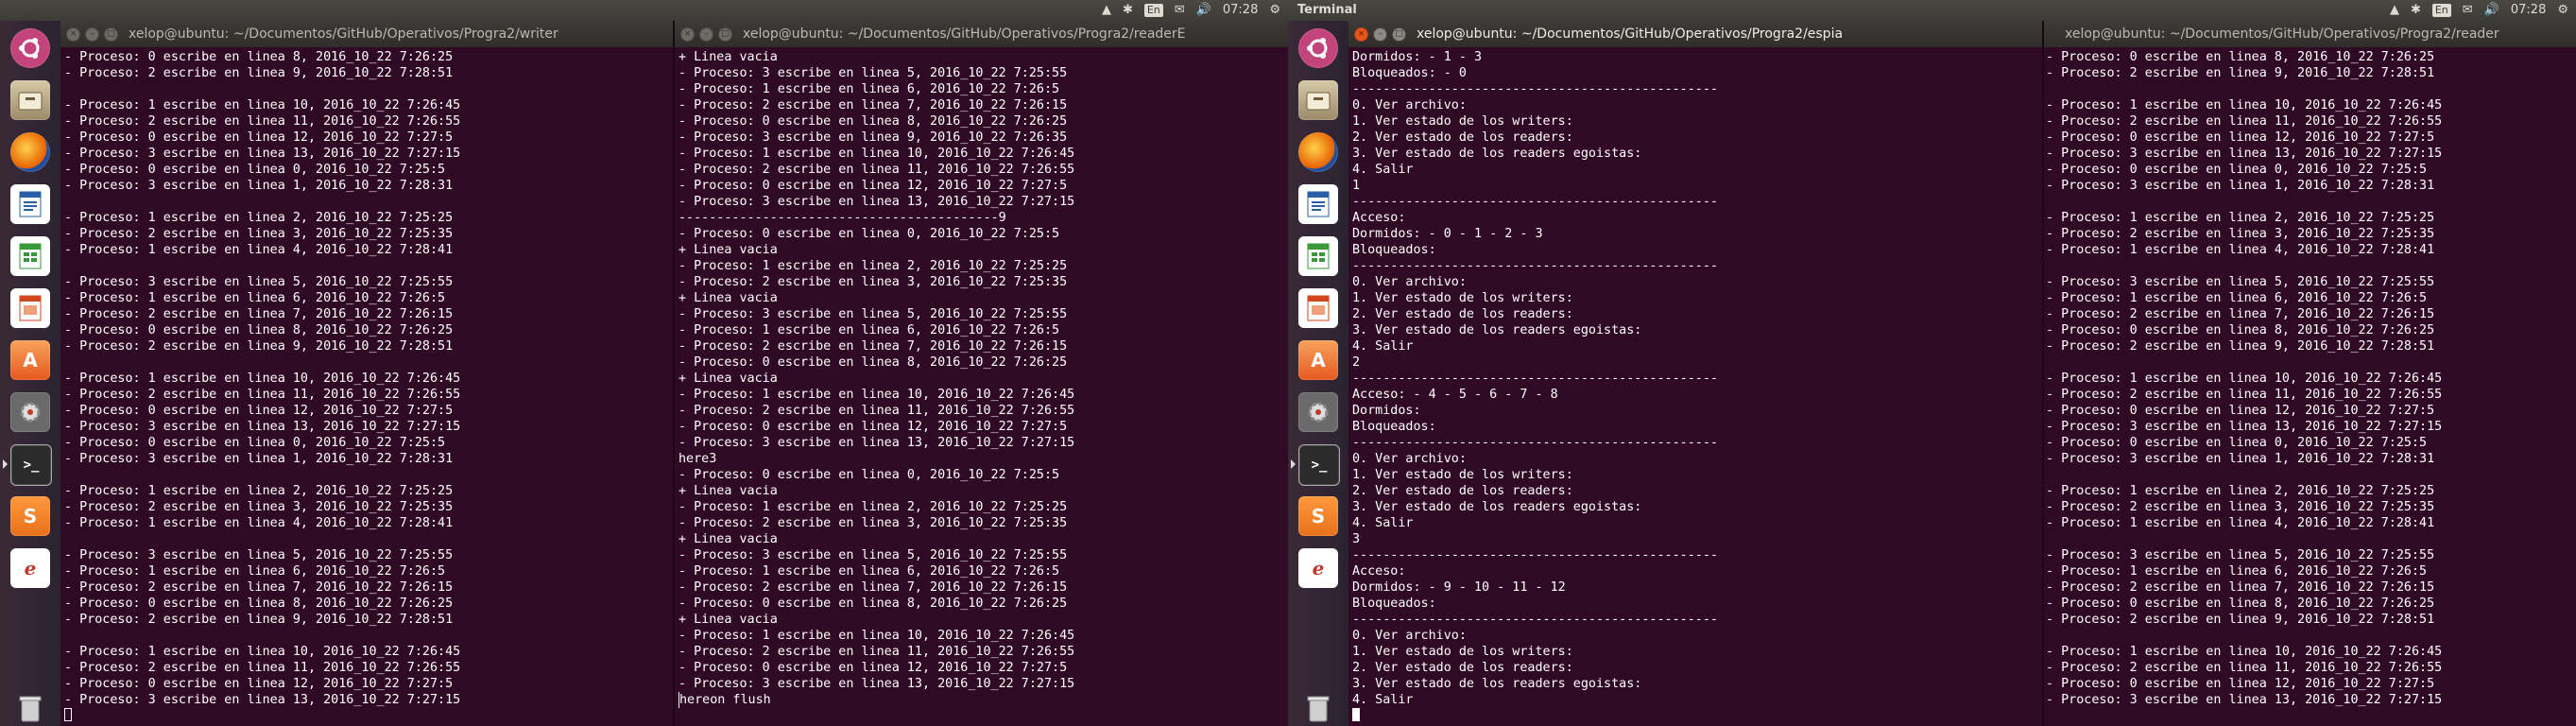 Image resolution: width=2576 pixels, height=726 pixels. I want to click on terminal-line: 0. Ver archivo:, so click(1409, 459).